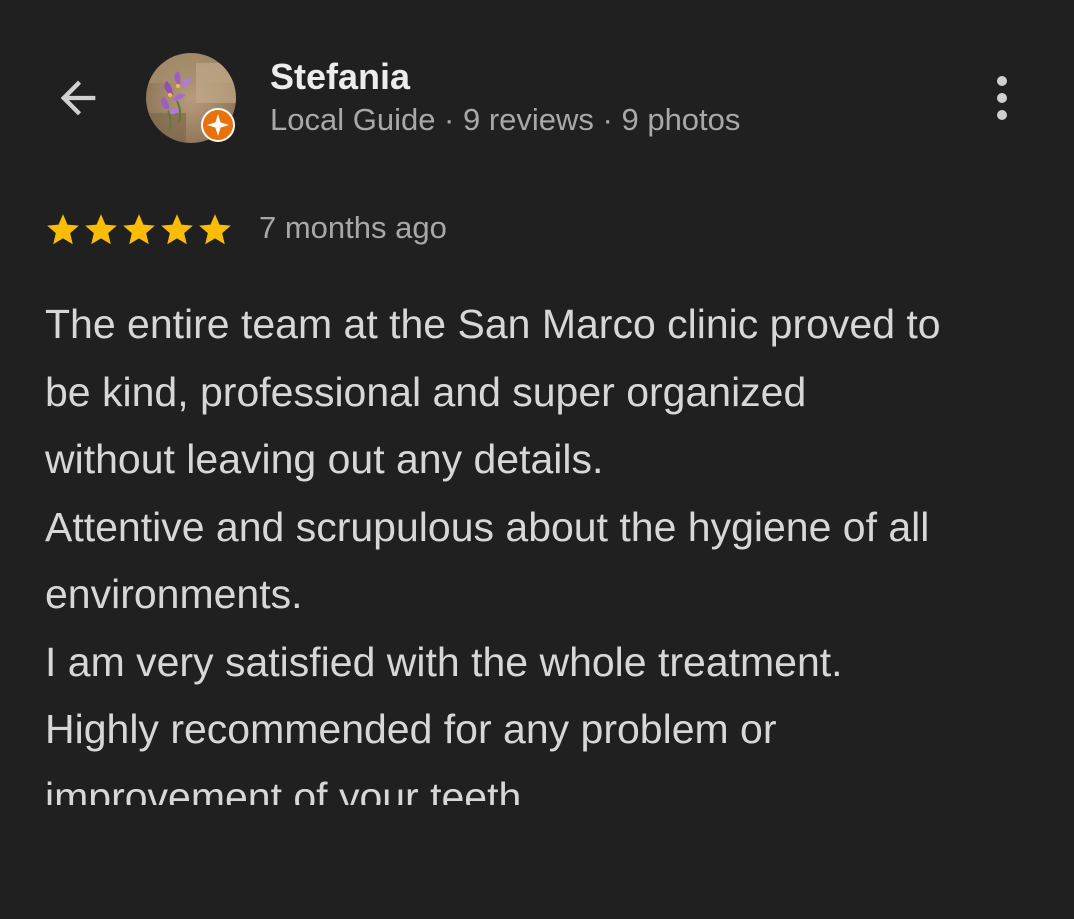 This screenshot has width=1074, height=919. Describe the element at coordinates (505, 119) in the screenshot. I see `reviewer-meta: Local Guide · 9 reviews · 9 photos` at that location.